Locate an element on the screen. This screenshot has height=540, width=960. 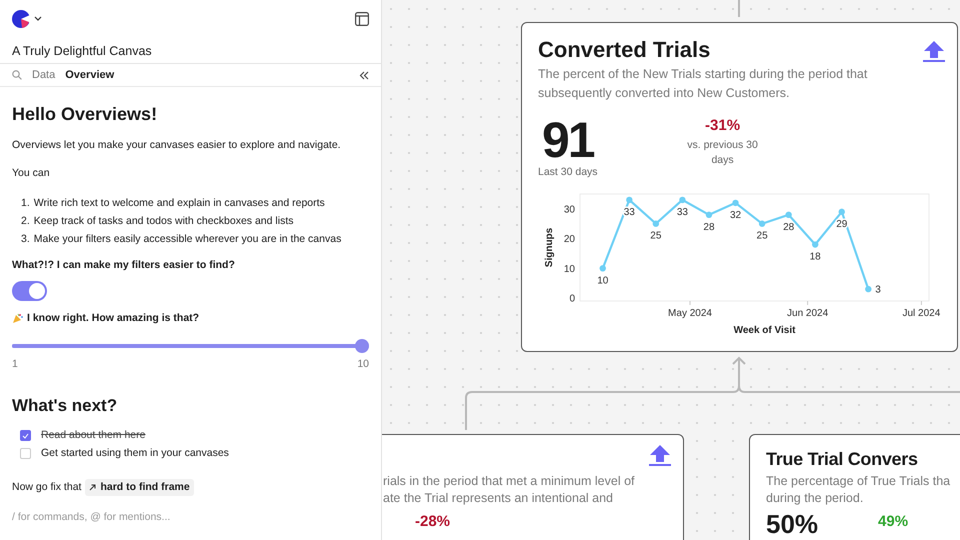
canvas-title: A Truly Delightful Canvas is located at coordinates (82, 51).